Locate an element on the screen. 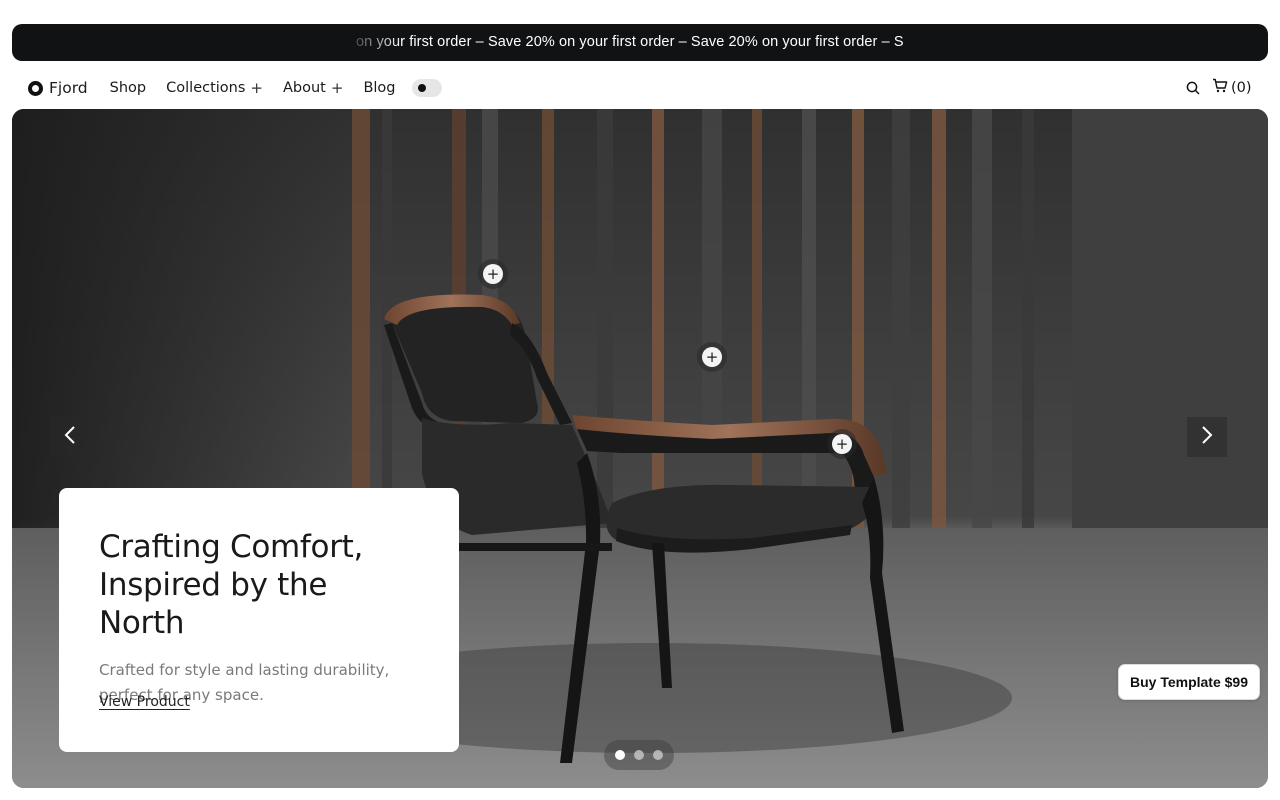 Image resolution: width=1280 pixels, height=800 pixels. chevron-right-icon is located at coordinates (1207, 437).